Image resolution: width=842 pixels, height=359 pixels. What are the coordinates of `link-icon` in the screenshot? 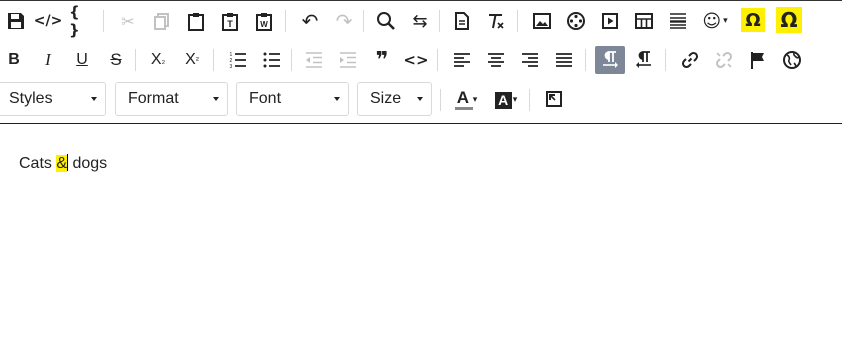 It's located at (690, 60).